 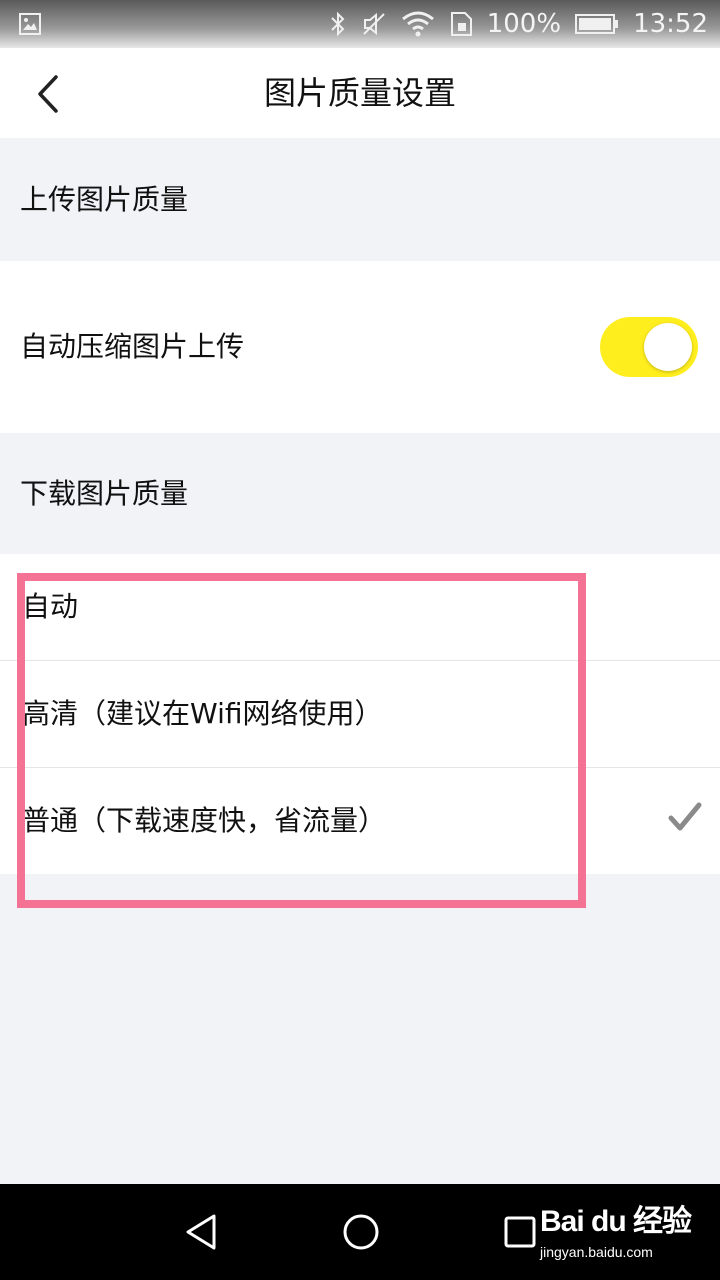 What do you see at coordinates (524, 24) in the screenshot?
I see `battery-percent: 100%` at bounding box center [524, 24].